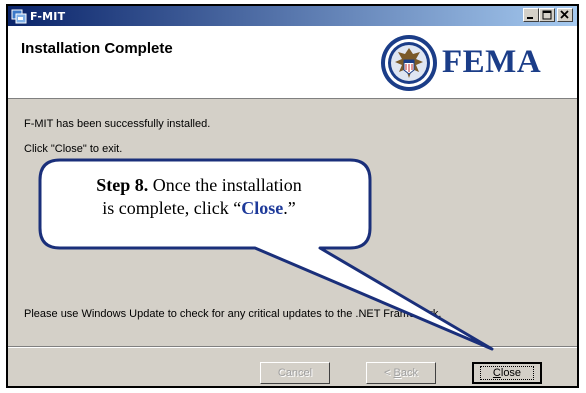 The image size is (586, 393). I want to click on callout-text-1: Once the installation, so click(225, 185).